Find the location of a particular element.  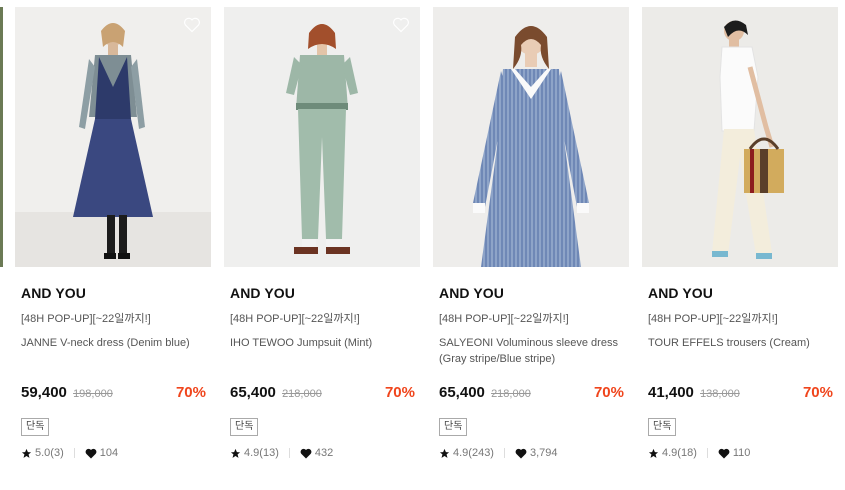

original-price: 138,000 is located at coordinates (720, 394).